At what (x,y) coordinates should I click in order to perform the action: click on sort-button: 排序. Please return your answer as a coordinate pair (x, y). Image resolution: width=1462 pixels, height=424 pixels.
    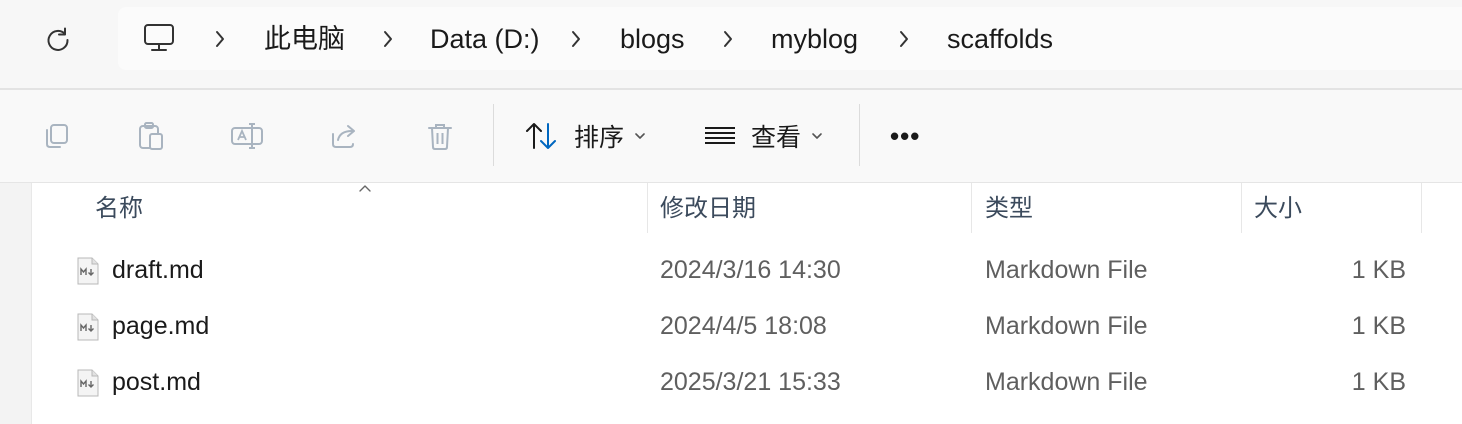
    Looking at the image, I should click on (585, 136).